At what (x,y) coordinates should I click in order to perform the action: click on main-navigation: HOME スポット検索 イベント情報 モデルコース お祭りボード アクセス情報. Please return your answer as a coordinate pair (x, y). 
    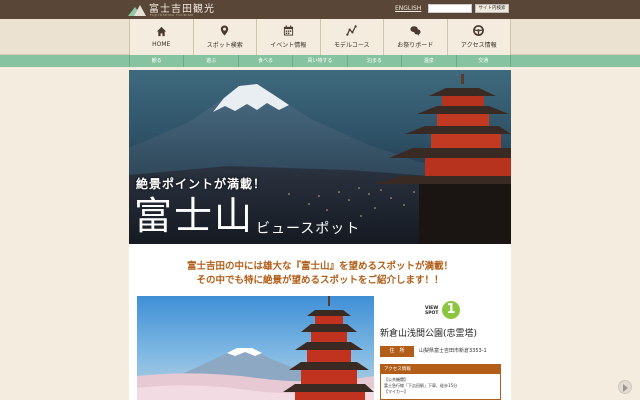
    Looking at the image, I should click on (320, 37).